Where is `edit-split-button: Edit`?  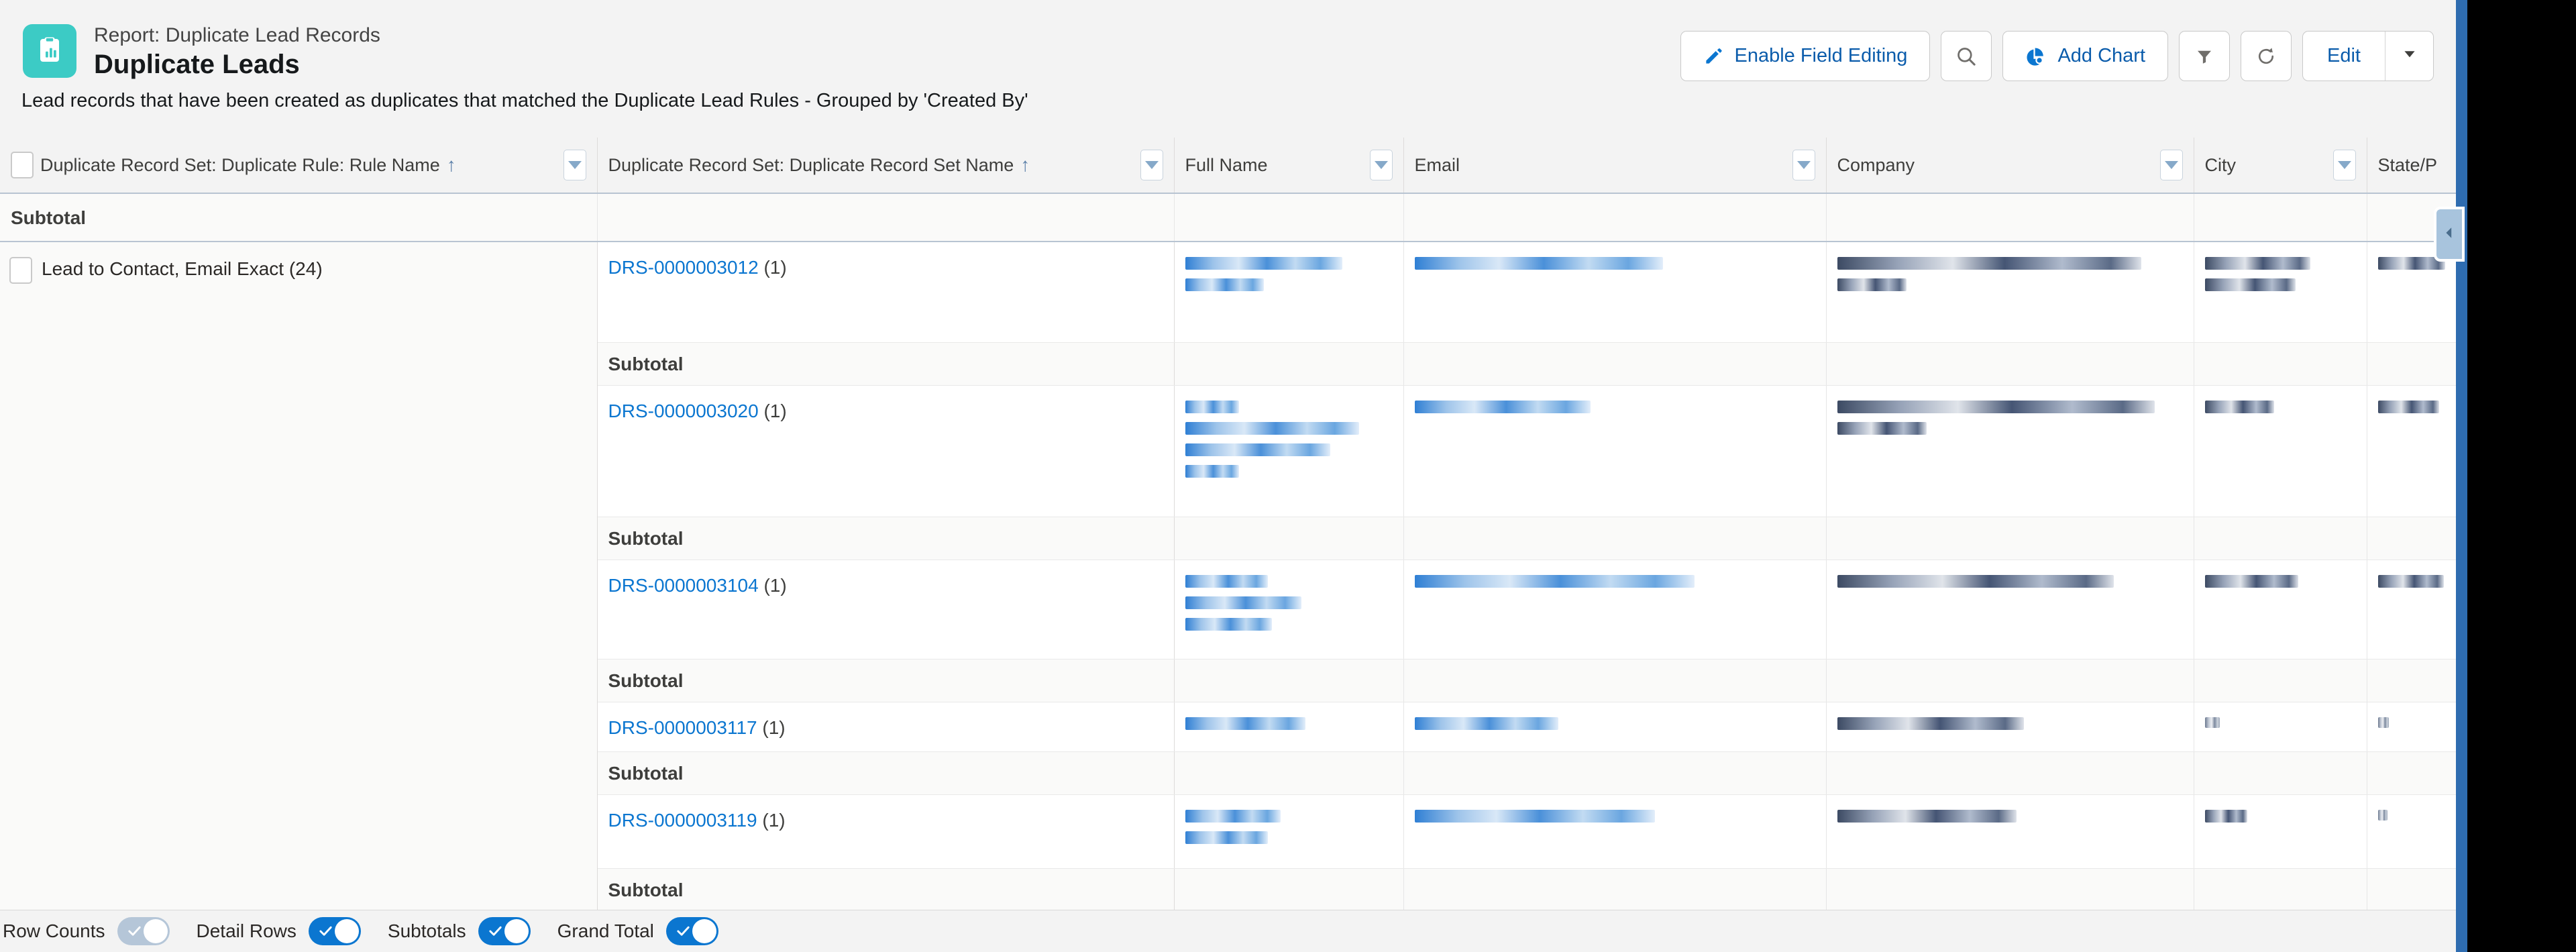 edit-split-button: Edit is located at coordinates (2368, 56).